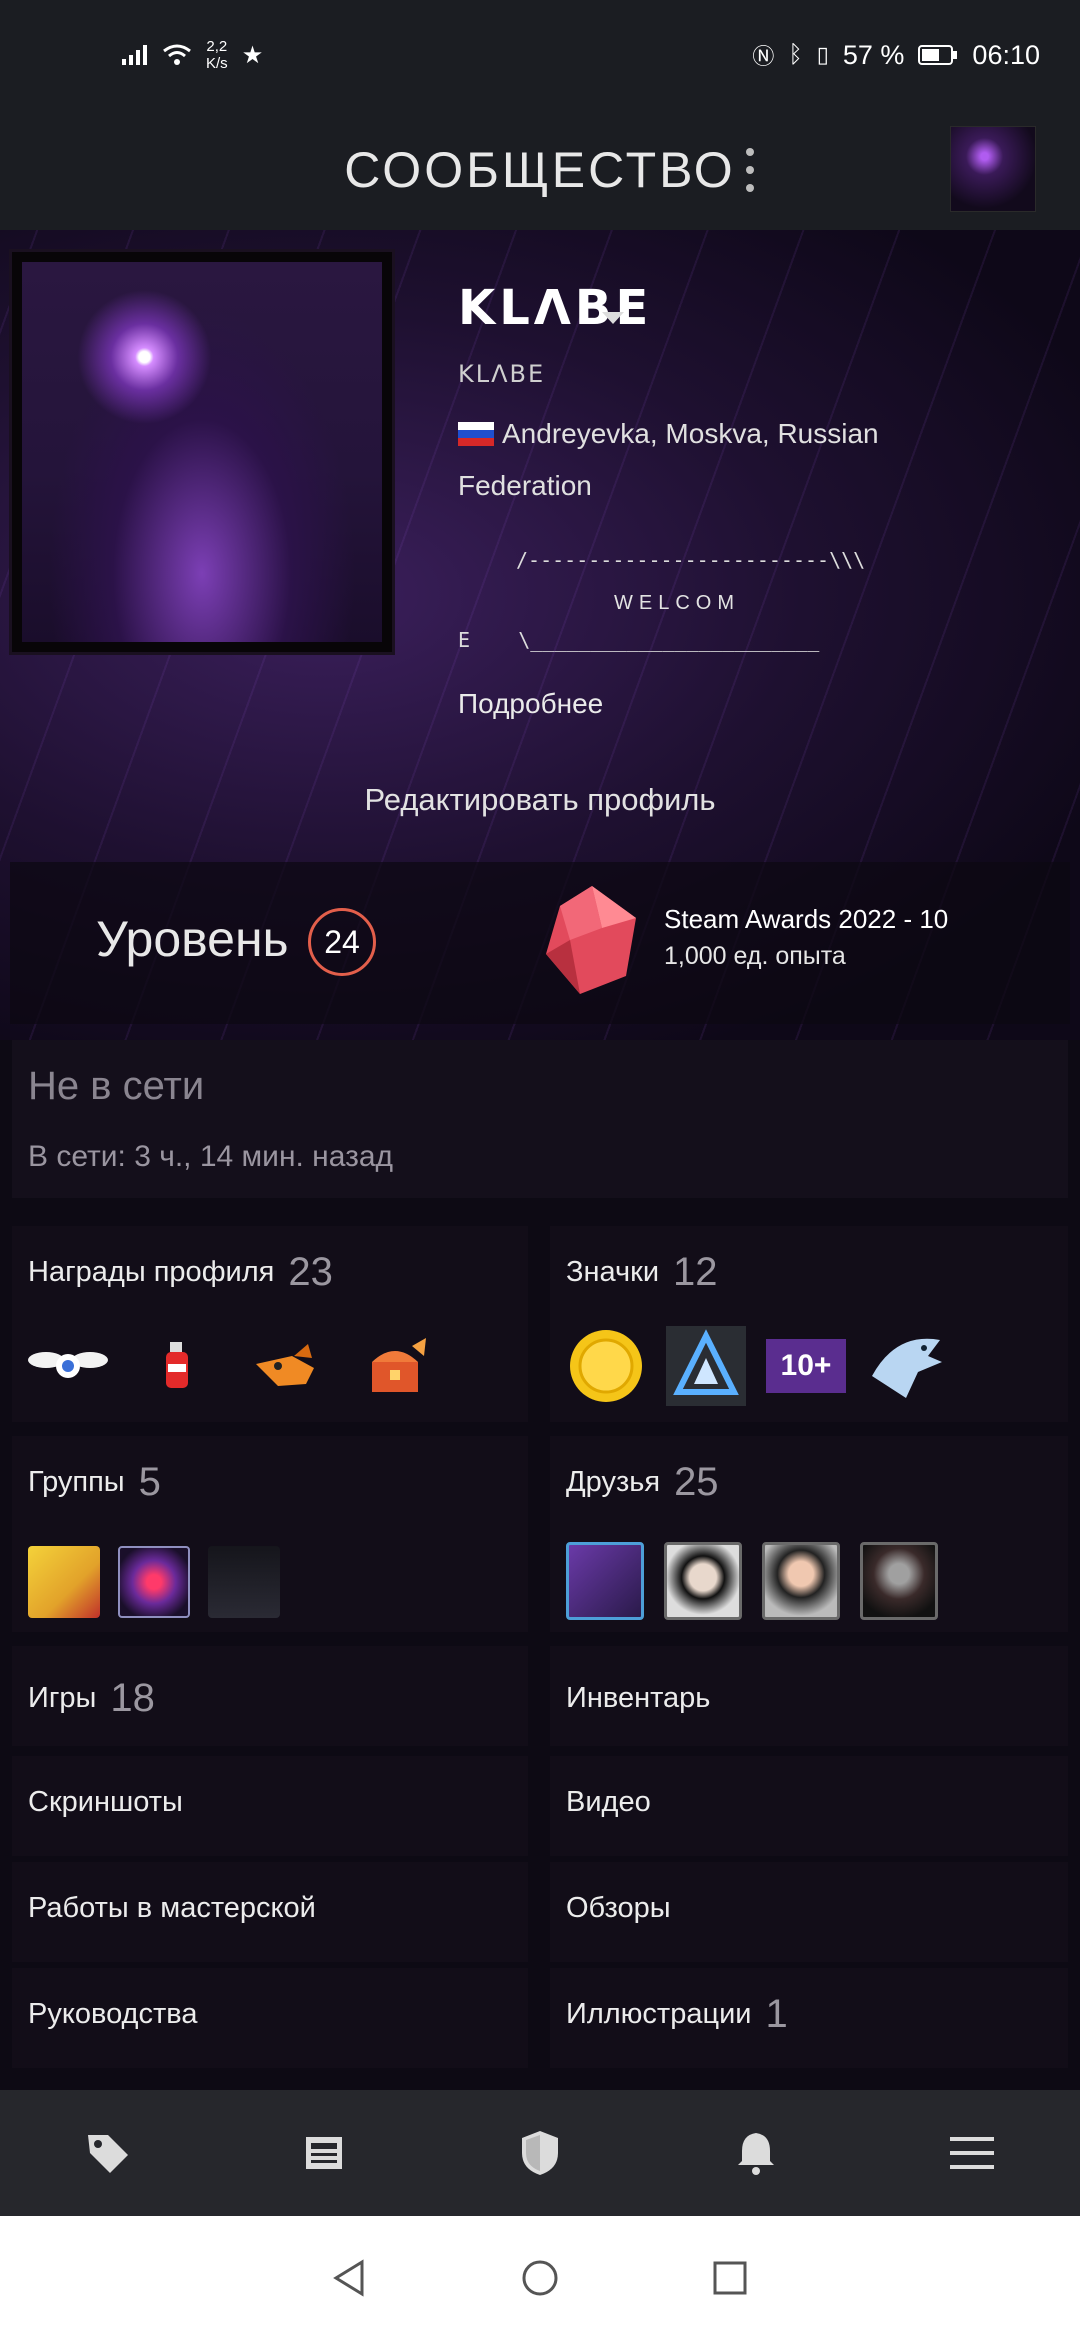  Describe the element at coordinates (795, 54) in the screenshot. I see `bluetooth-icon: ᛒ` at that location.